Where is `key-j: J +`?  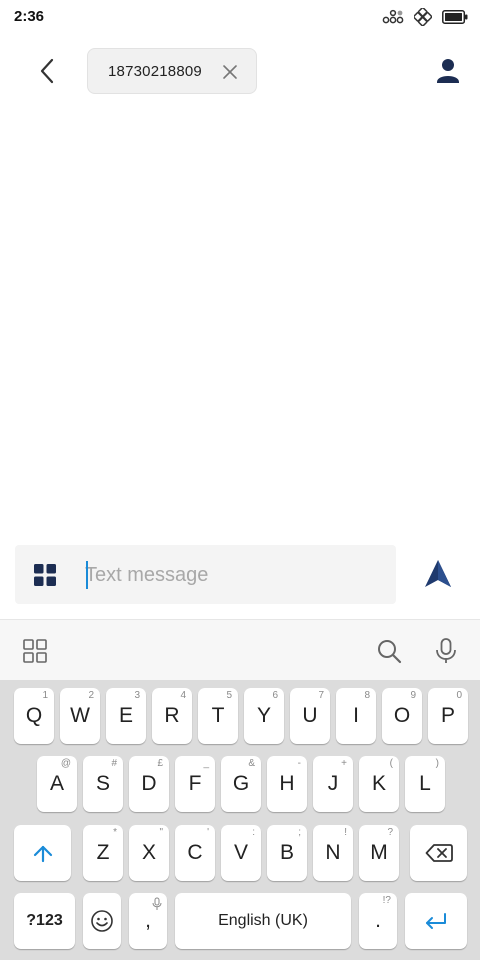 key-j: J + is located at coordinates (333, 784).